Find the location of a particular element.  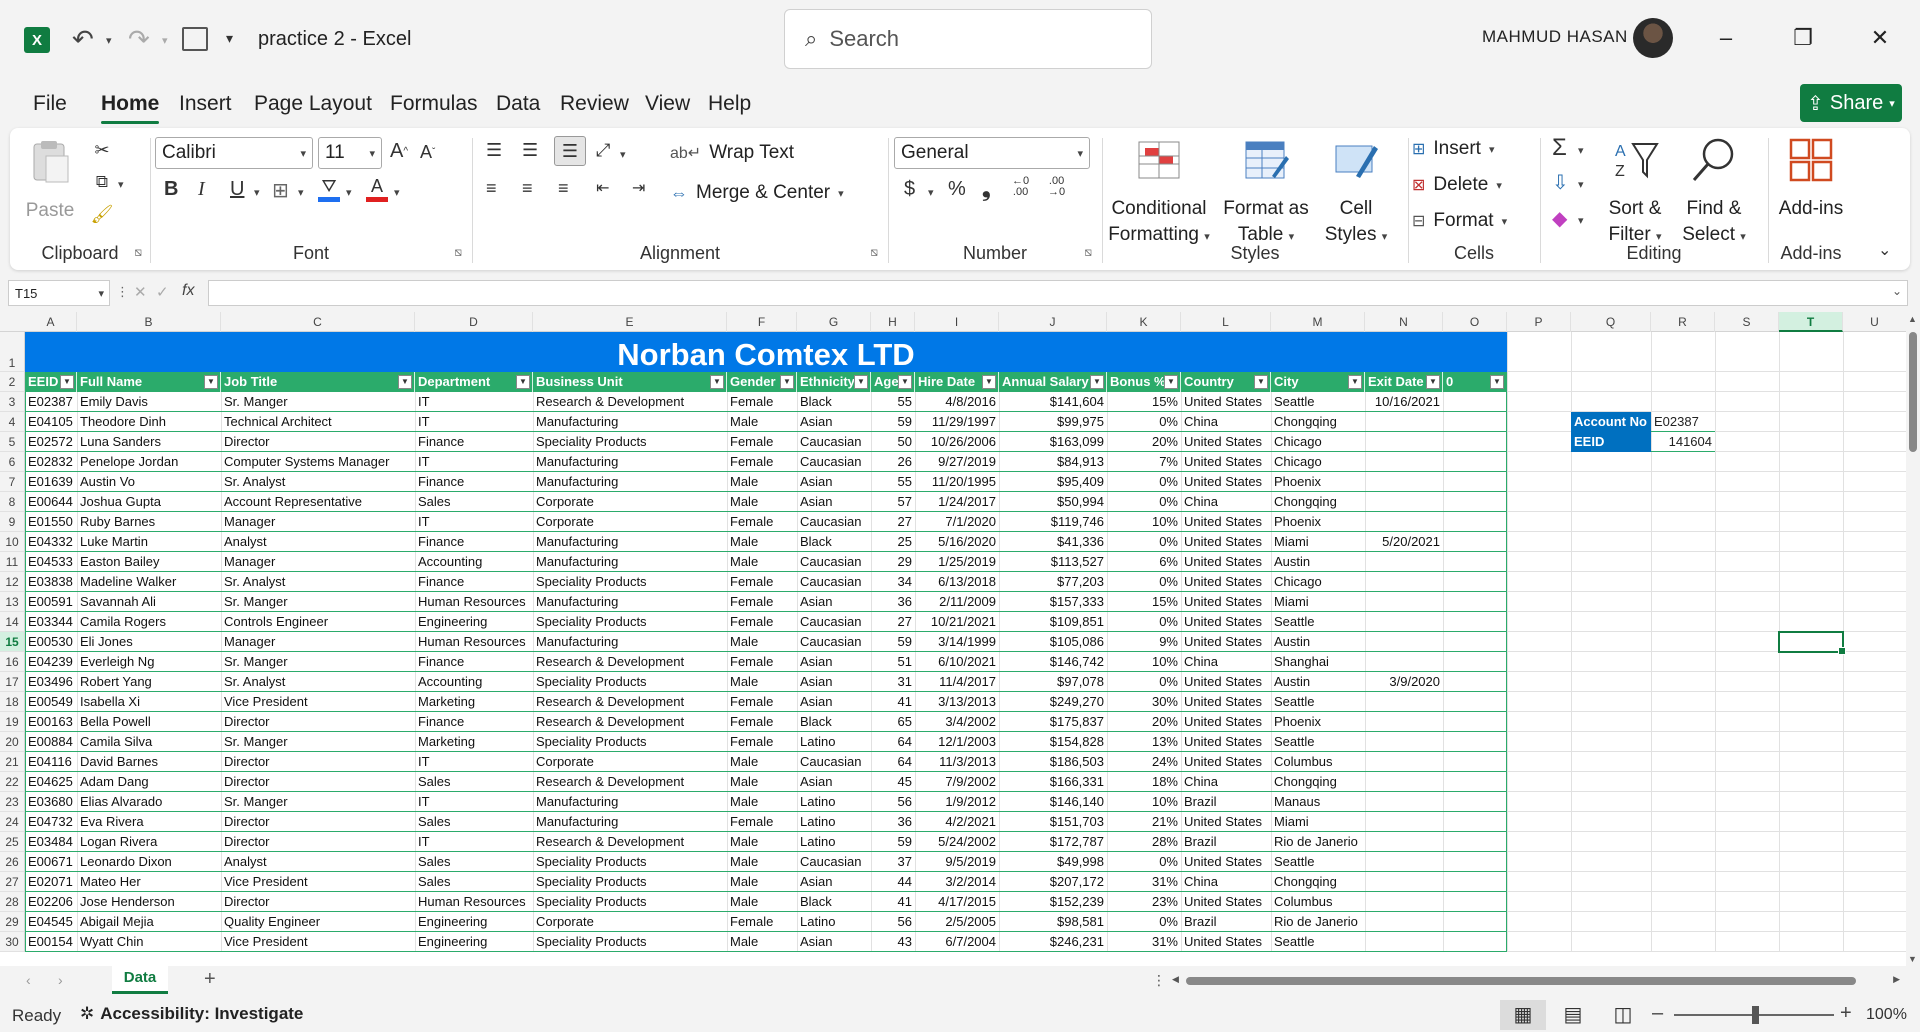

row-header-21: 21 is located at coordinates (12, 762).